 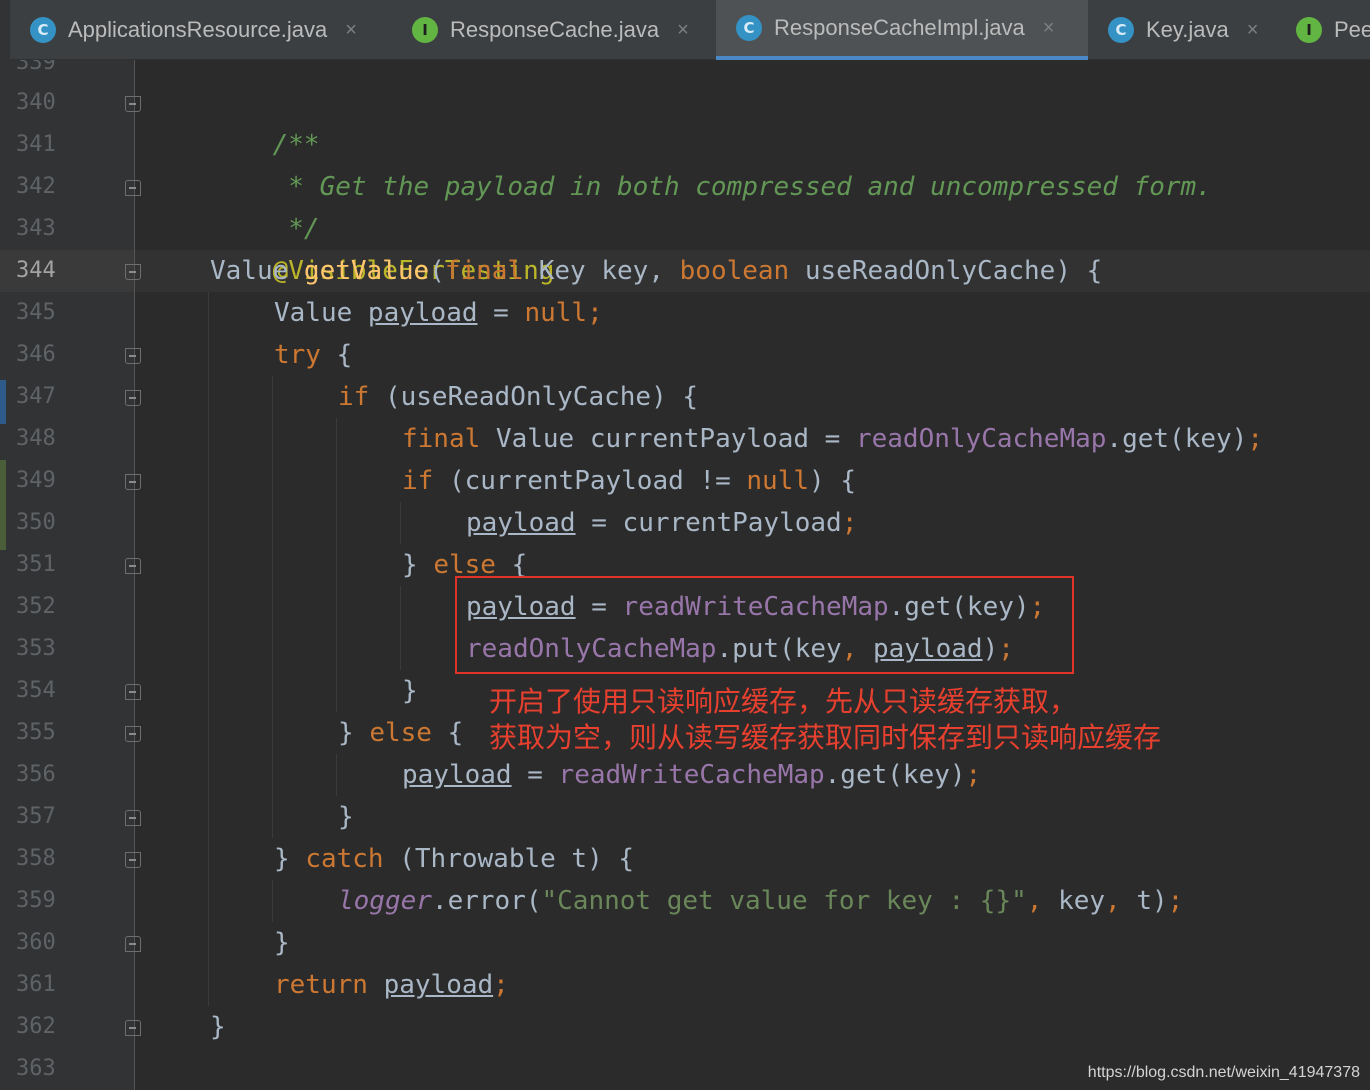 What do you see at coordinates (1323, 30) in the screenshot?
I see `tab-peer: I Pee` at bounding box center [1323, 30].